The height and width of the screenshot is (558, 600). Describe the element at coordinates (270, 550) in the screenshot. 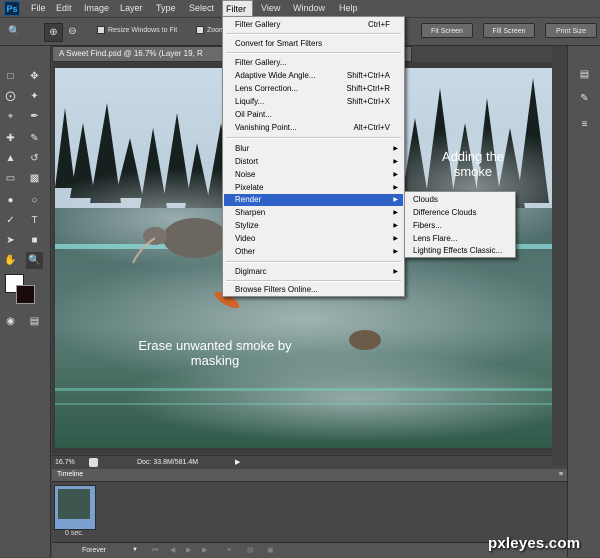

I see `delete-frame-icon: ▣` at that location.